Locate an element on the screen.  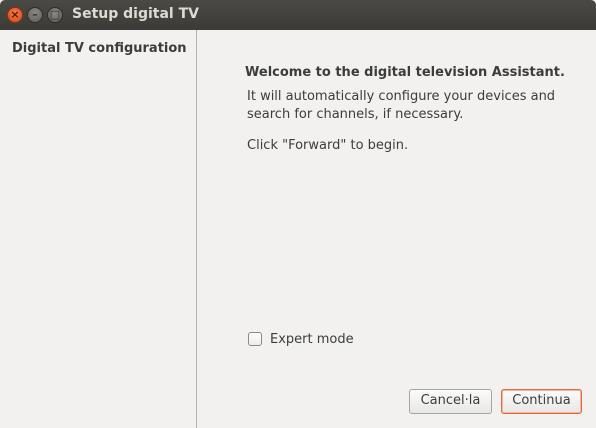
title-bar: × – □ Setup digital TV is located at coordinates (298, 15).